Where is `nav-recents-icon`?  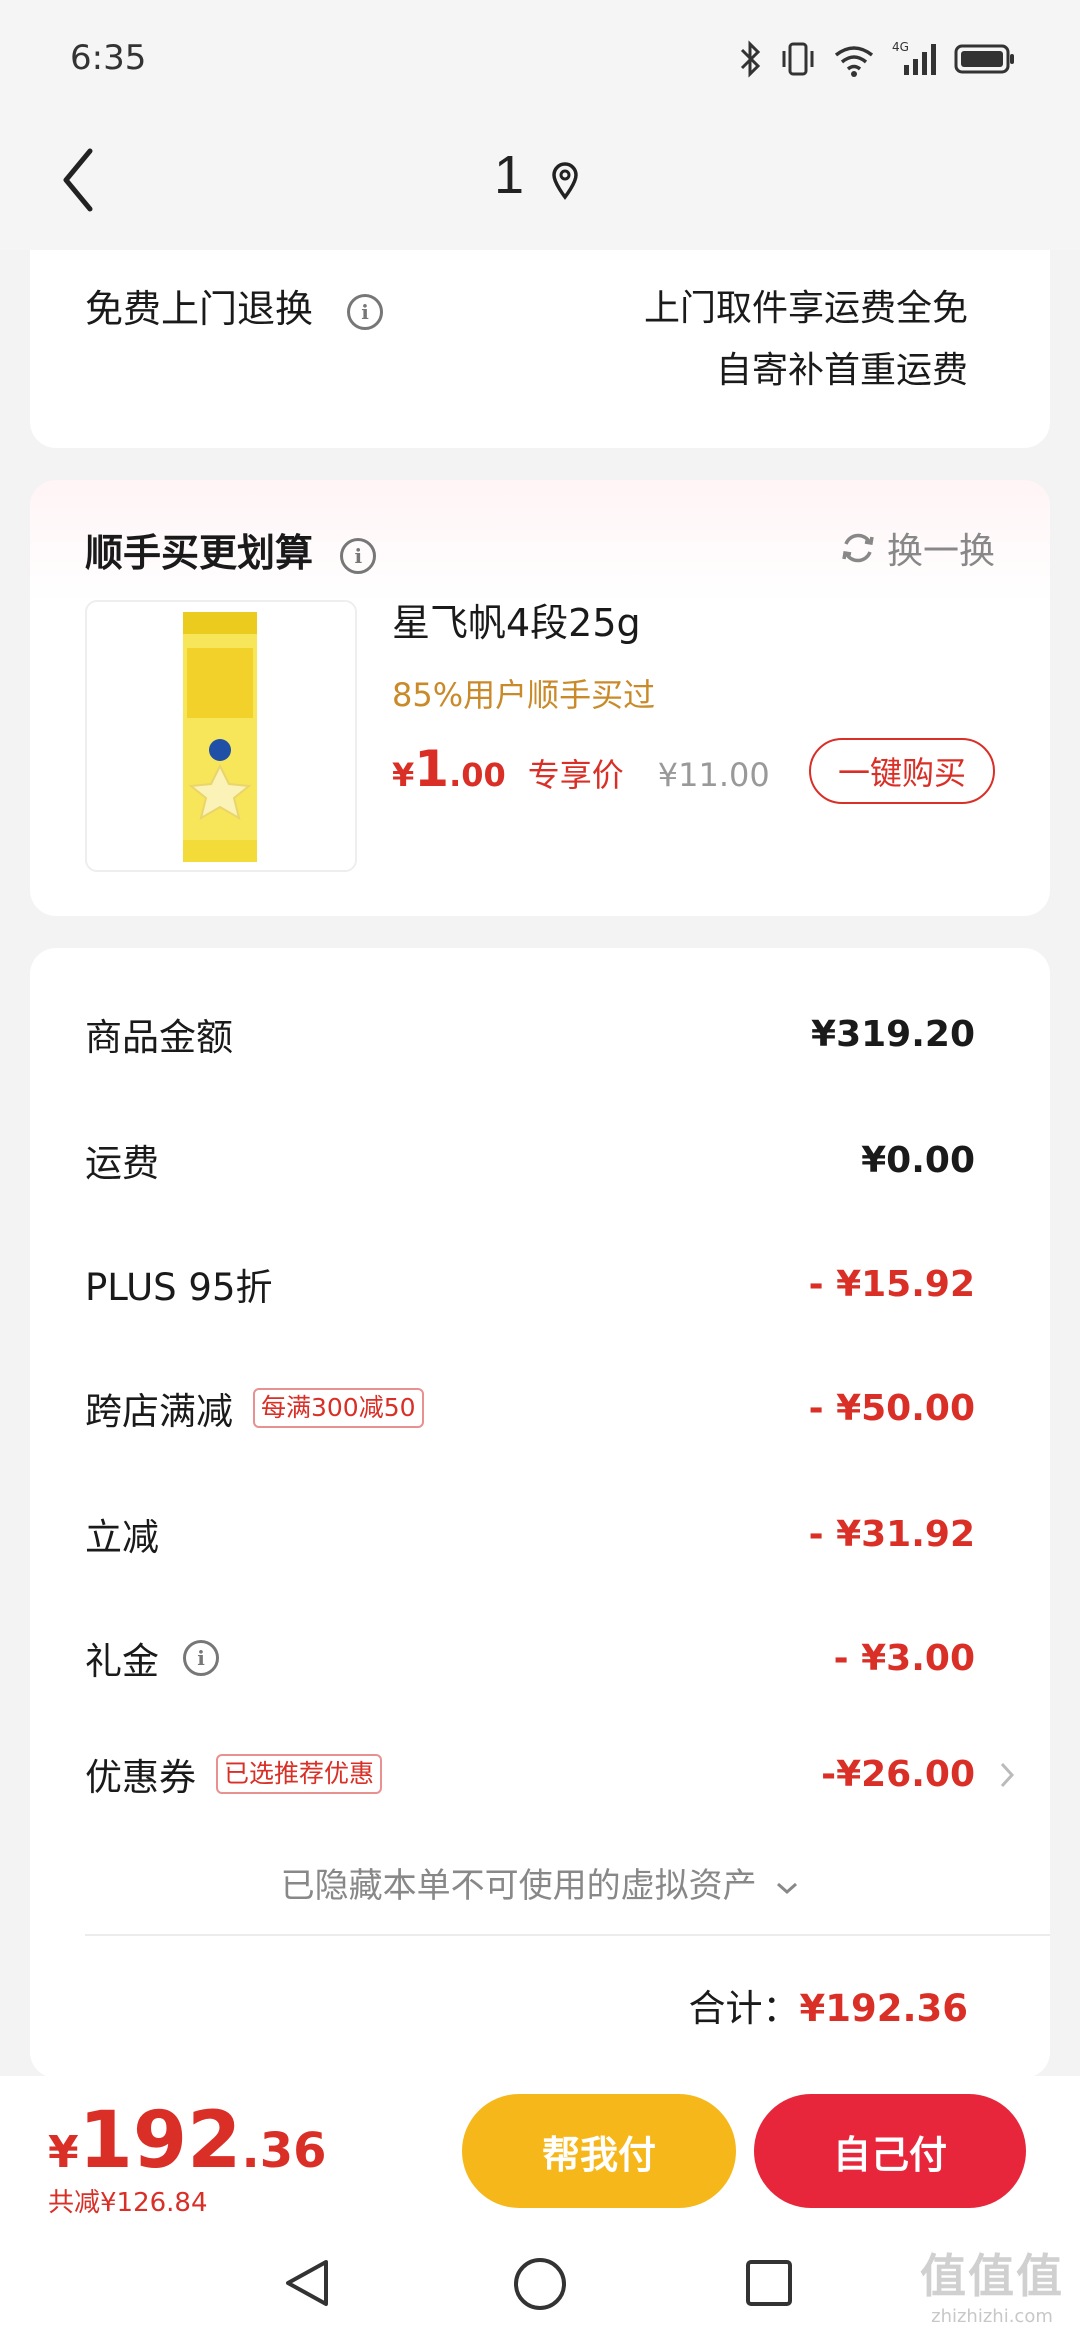
nav-recents-icon is located at coordinates (769, 2283).